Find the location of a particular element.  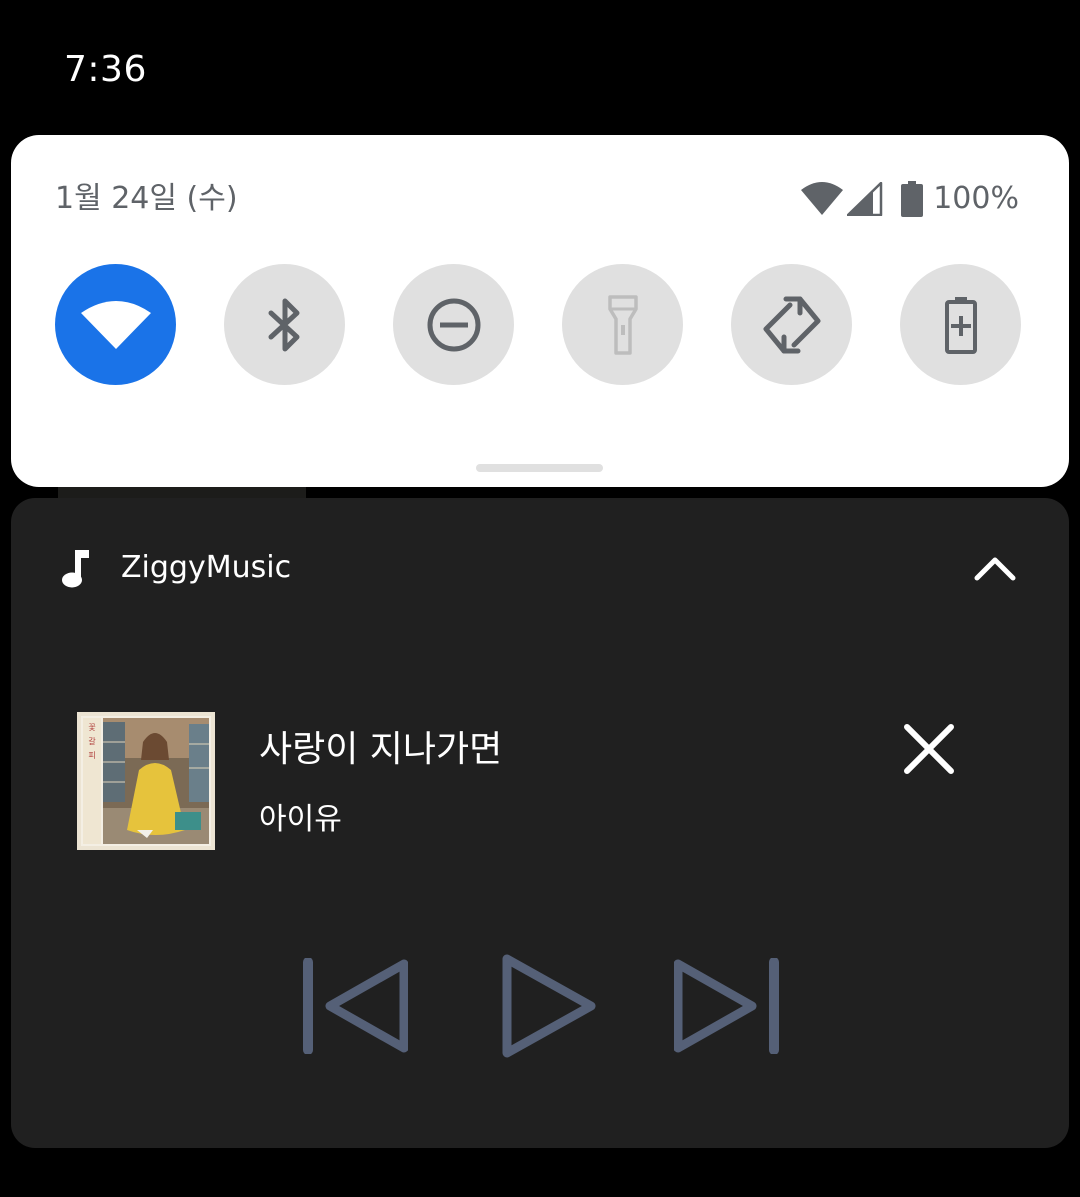

collapse-button is located at coordinates (995, 568).